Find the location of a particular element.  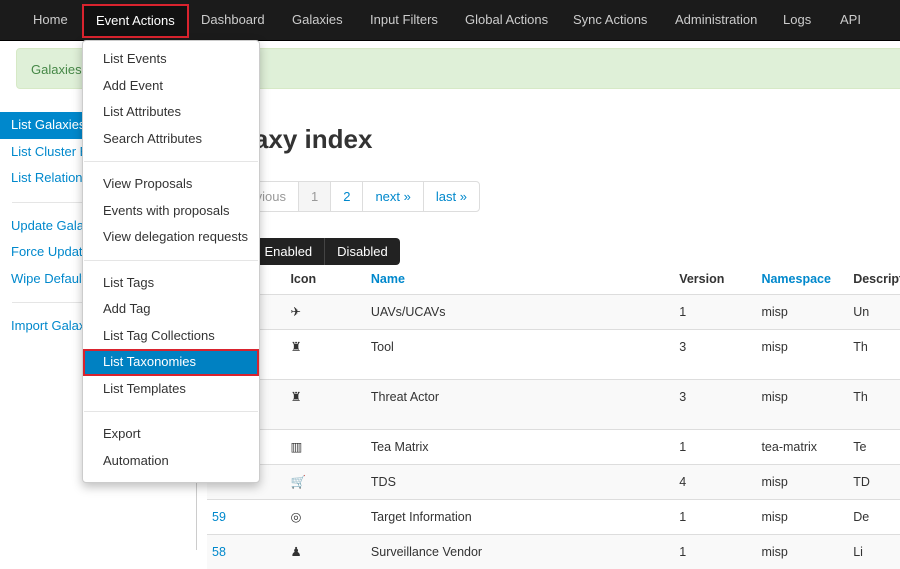

menu-item-add-tag: Add Tag is located at coordinates (171, 309).